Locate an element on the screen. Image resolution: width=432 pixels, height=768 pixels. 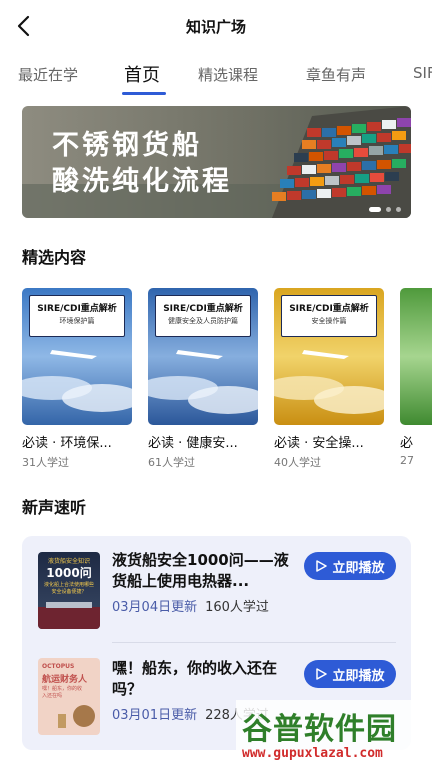
card-learners: 61人学过 is located at coordinates (171, 462).